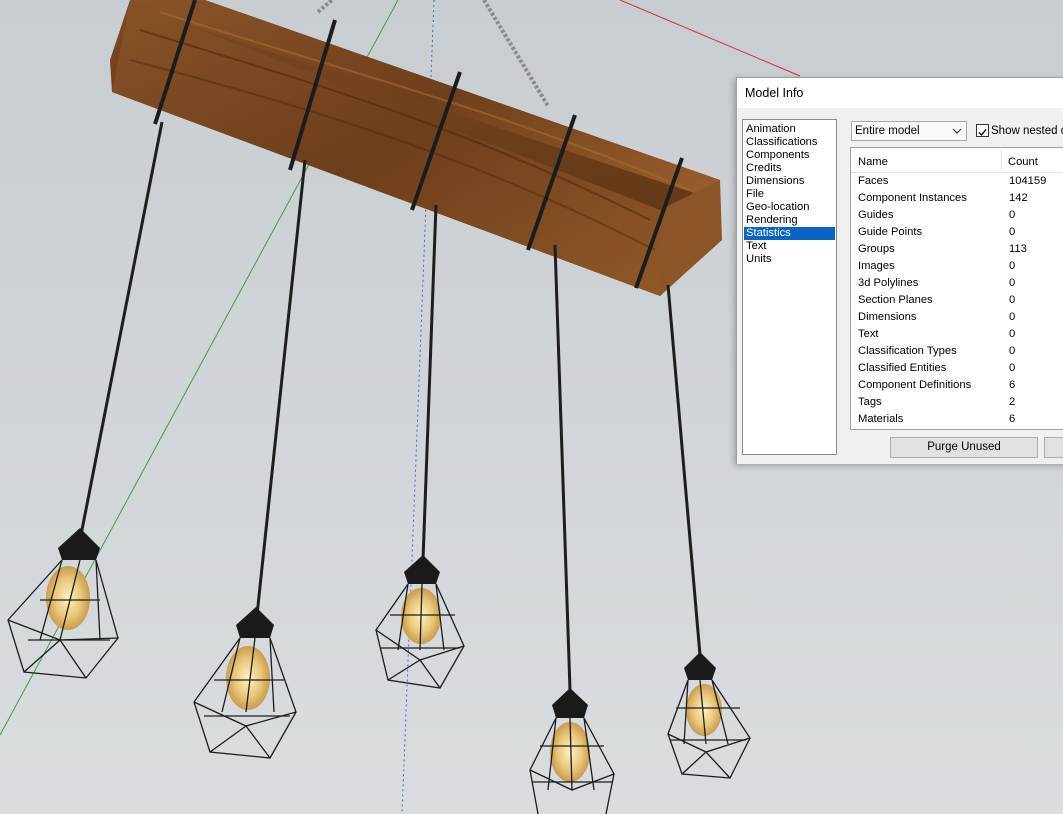 The height and width of the screenshot is (814, 1063). I want to click on fix-problems-button, so click(1053, 447).